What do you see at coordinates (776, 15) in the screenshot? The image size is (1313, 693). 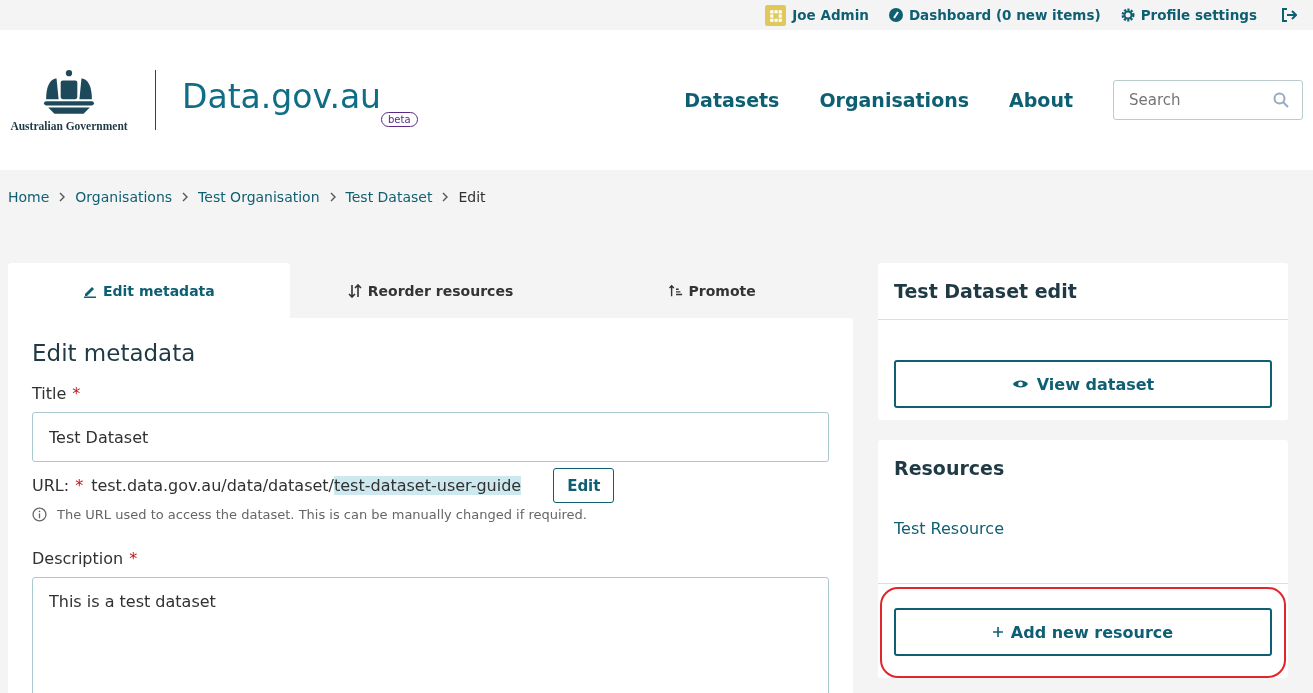 I see `user-avatar-icon` at bounding box center [776, 15].